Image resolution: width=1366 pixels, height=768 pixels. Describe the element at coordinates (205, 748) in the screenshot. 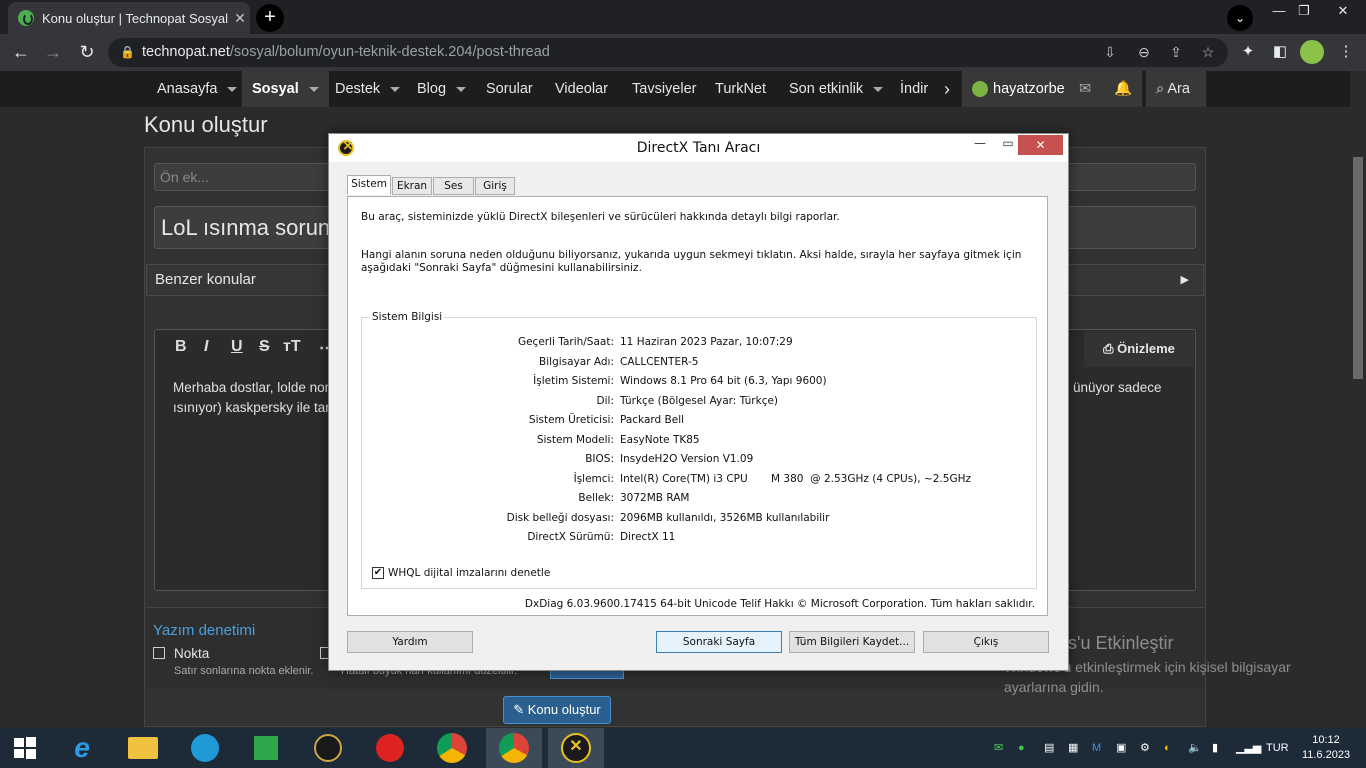

I see `edge-icon` at that location.